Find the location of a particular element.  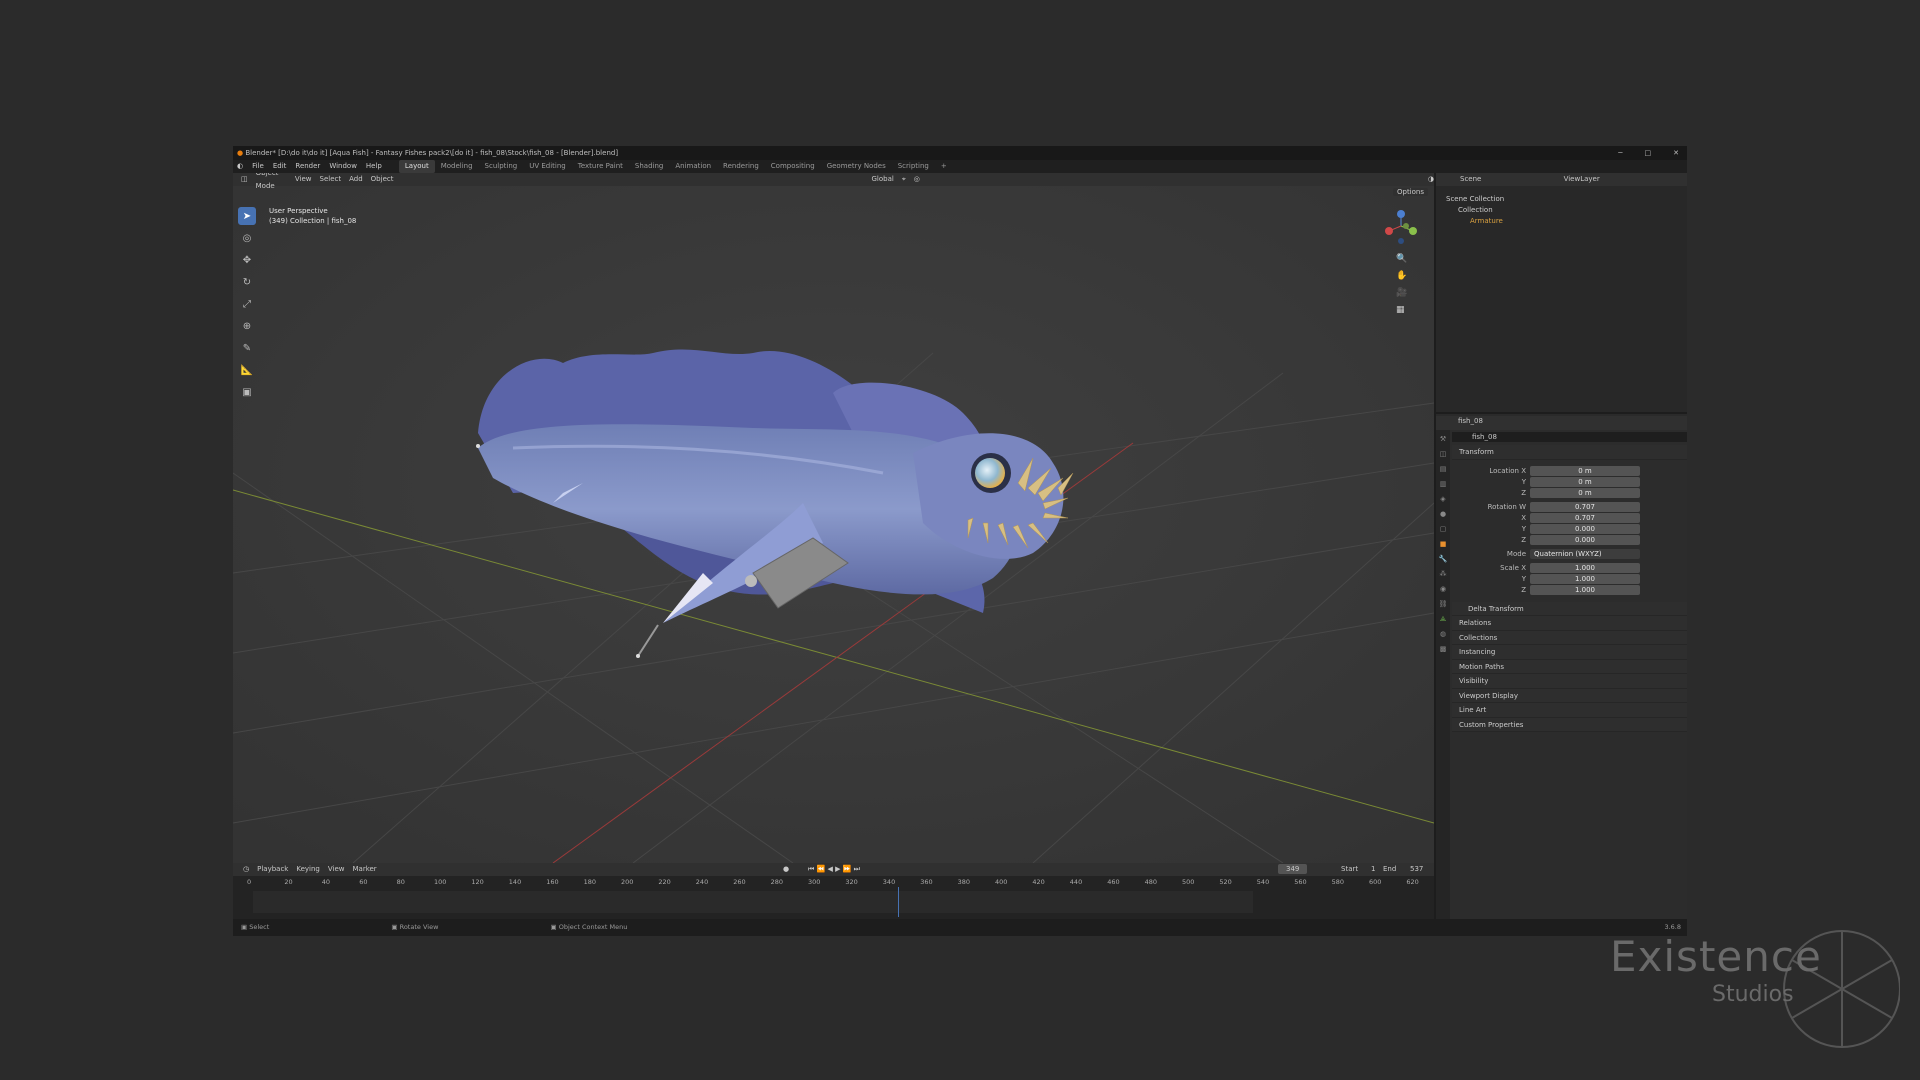

data-tab-icon: ⟁ is located at coordinates (1443, 620).